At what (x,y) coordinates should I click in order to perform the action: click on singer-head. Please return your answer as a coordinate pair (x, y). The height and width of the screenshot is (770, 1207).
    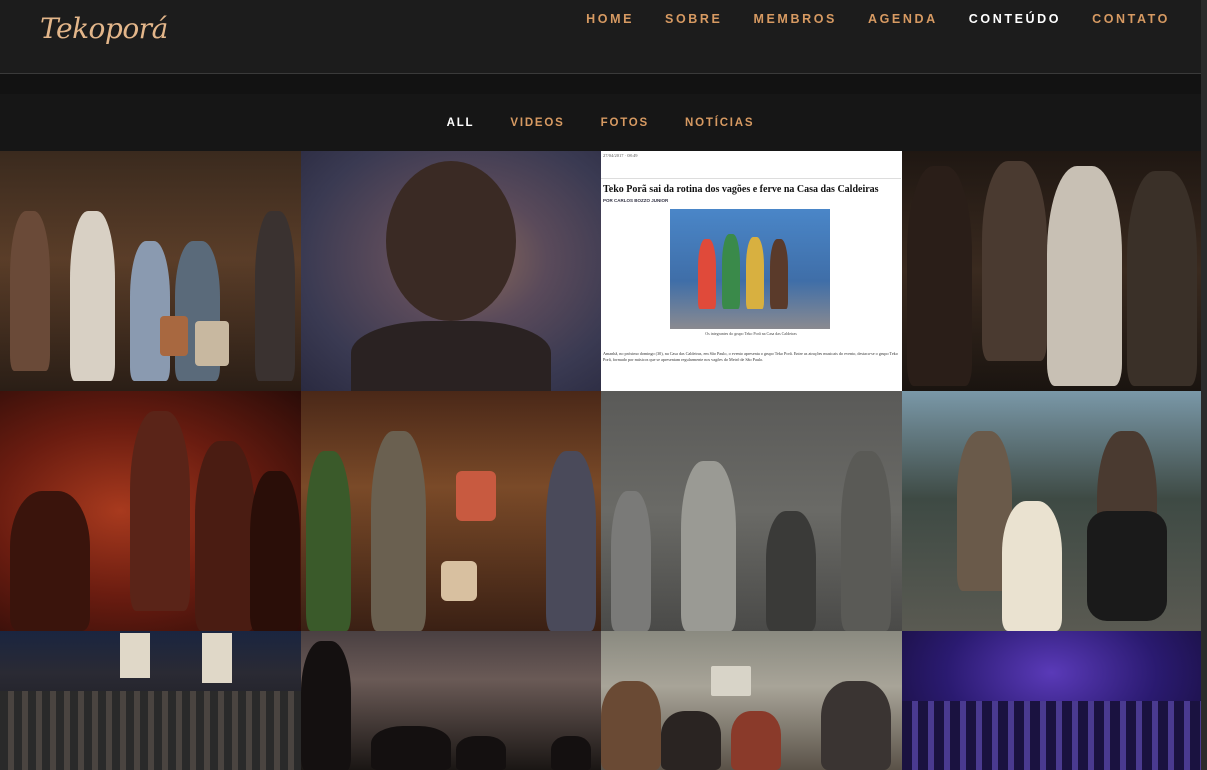
    Looking at the image, I should click on (451, 241).